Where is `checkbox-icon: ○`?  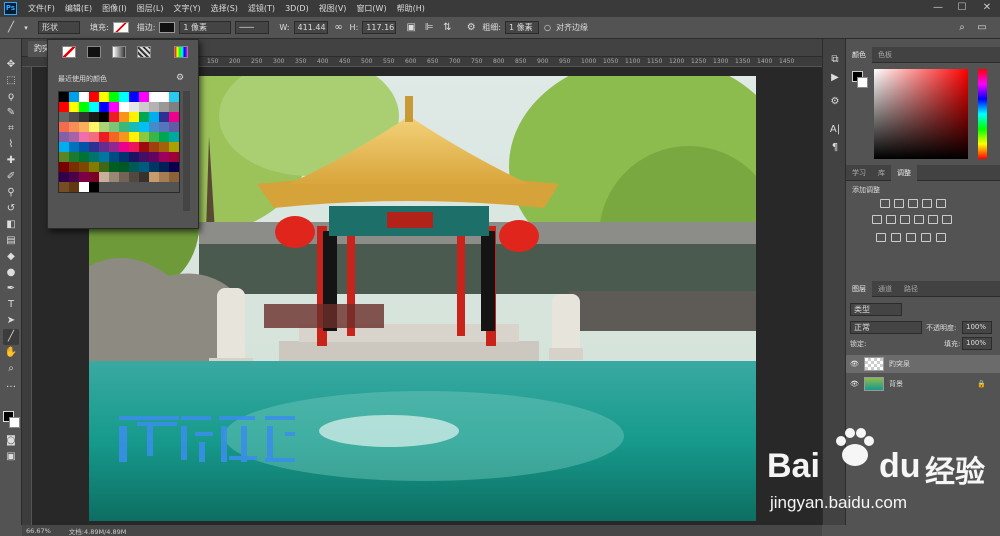
checkbox-icon: ○ is located at coordinates (547, 28).